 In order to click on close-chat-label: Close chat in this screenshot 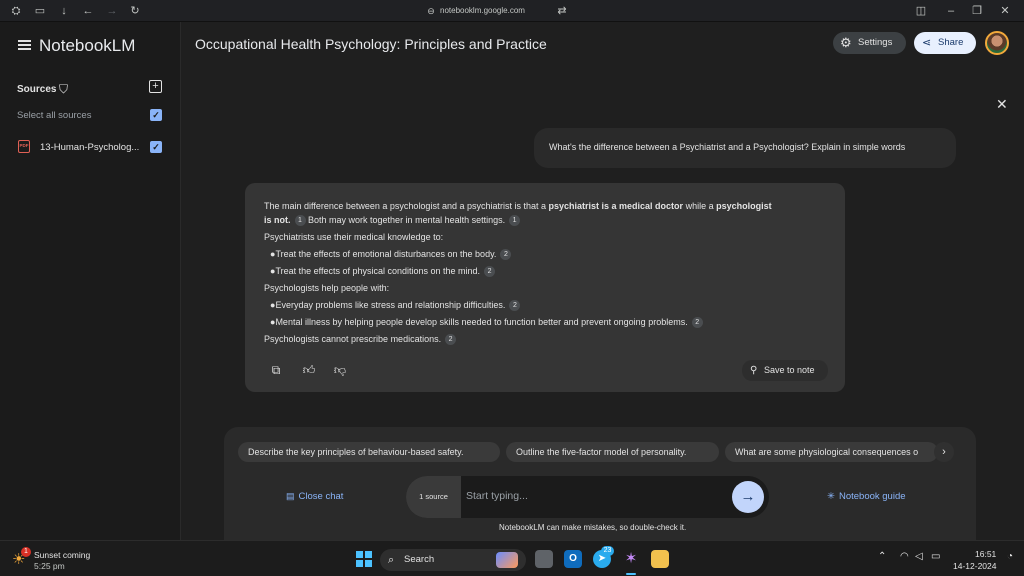, I will do `click(321, 496)`.